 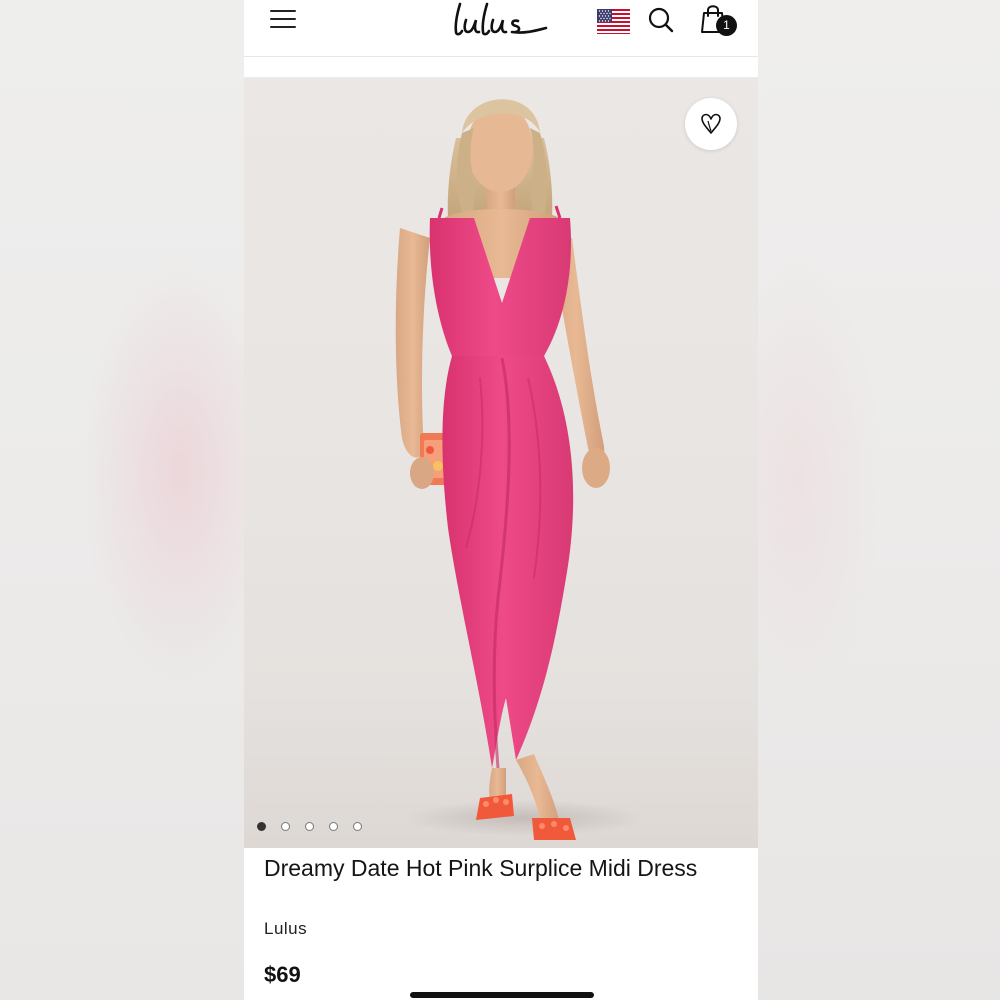 What do you see at coordinates (283, 11) in the screenshot?
I see `hamburger-menu-icon` at bounding box center [283, 11].